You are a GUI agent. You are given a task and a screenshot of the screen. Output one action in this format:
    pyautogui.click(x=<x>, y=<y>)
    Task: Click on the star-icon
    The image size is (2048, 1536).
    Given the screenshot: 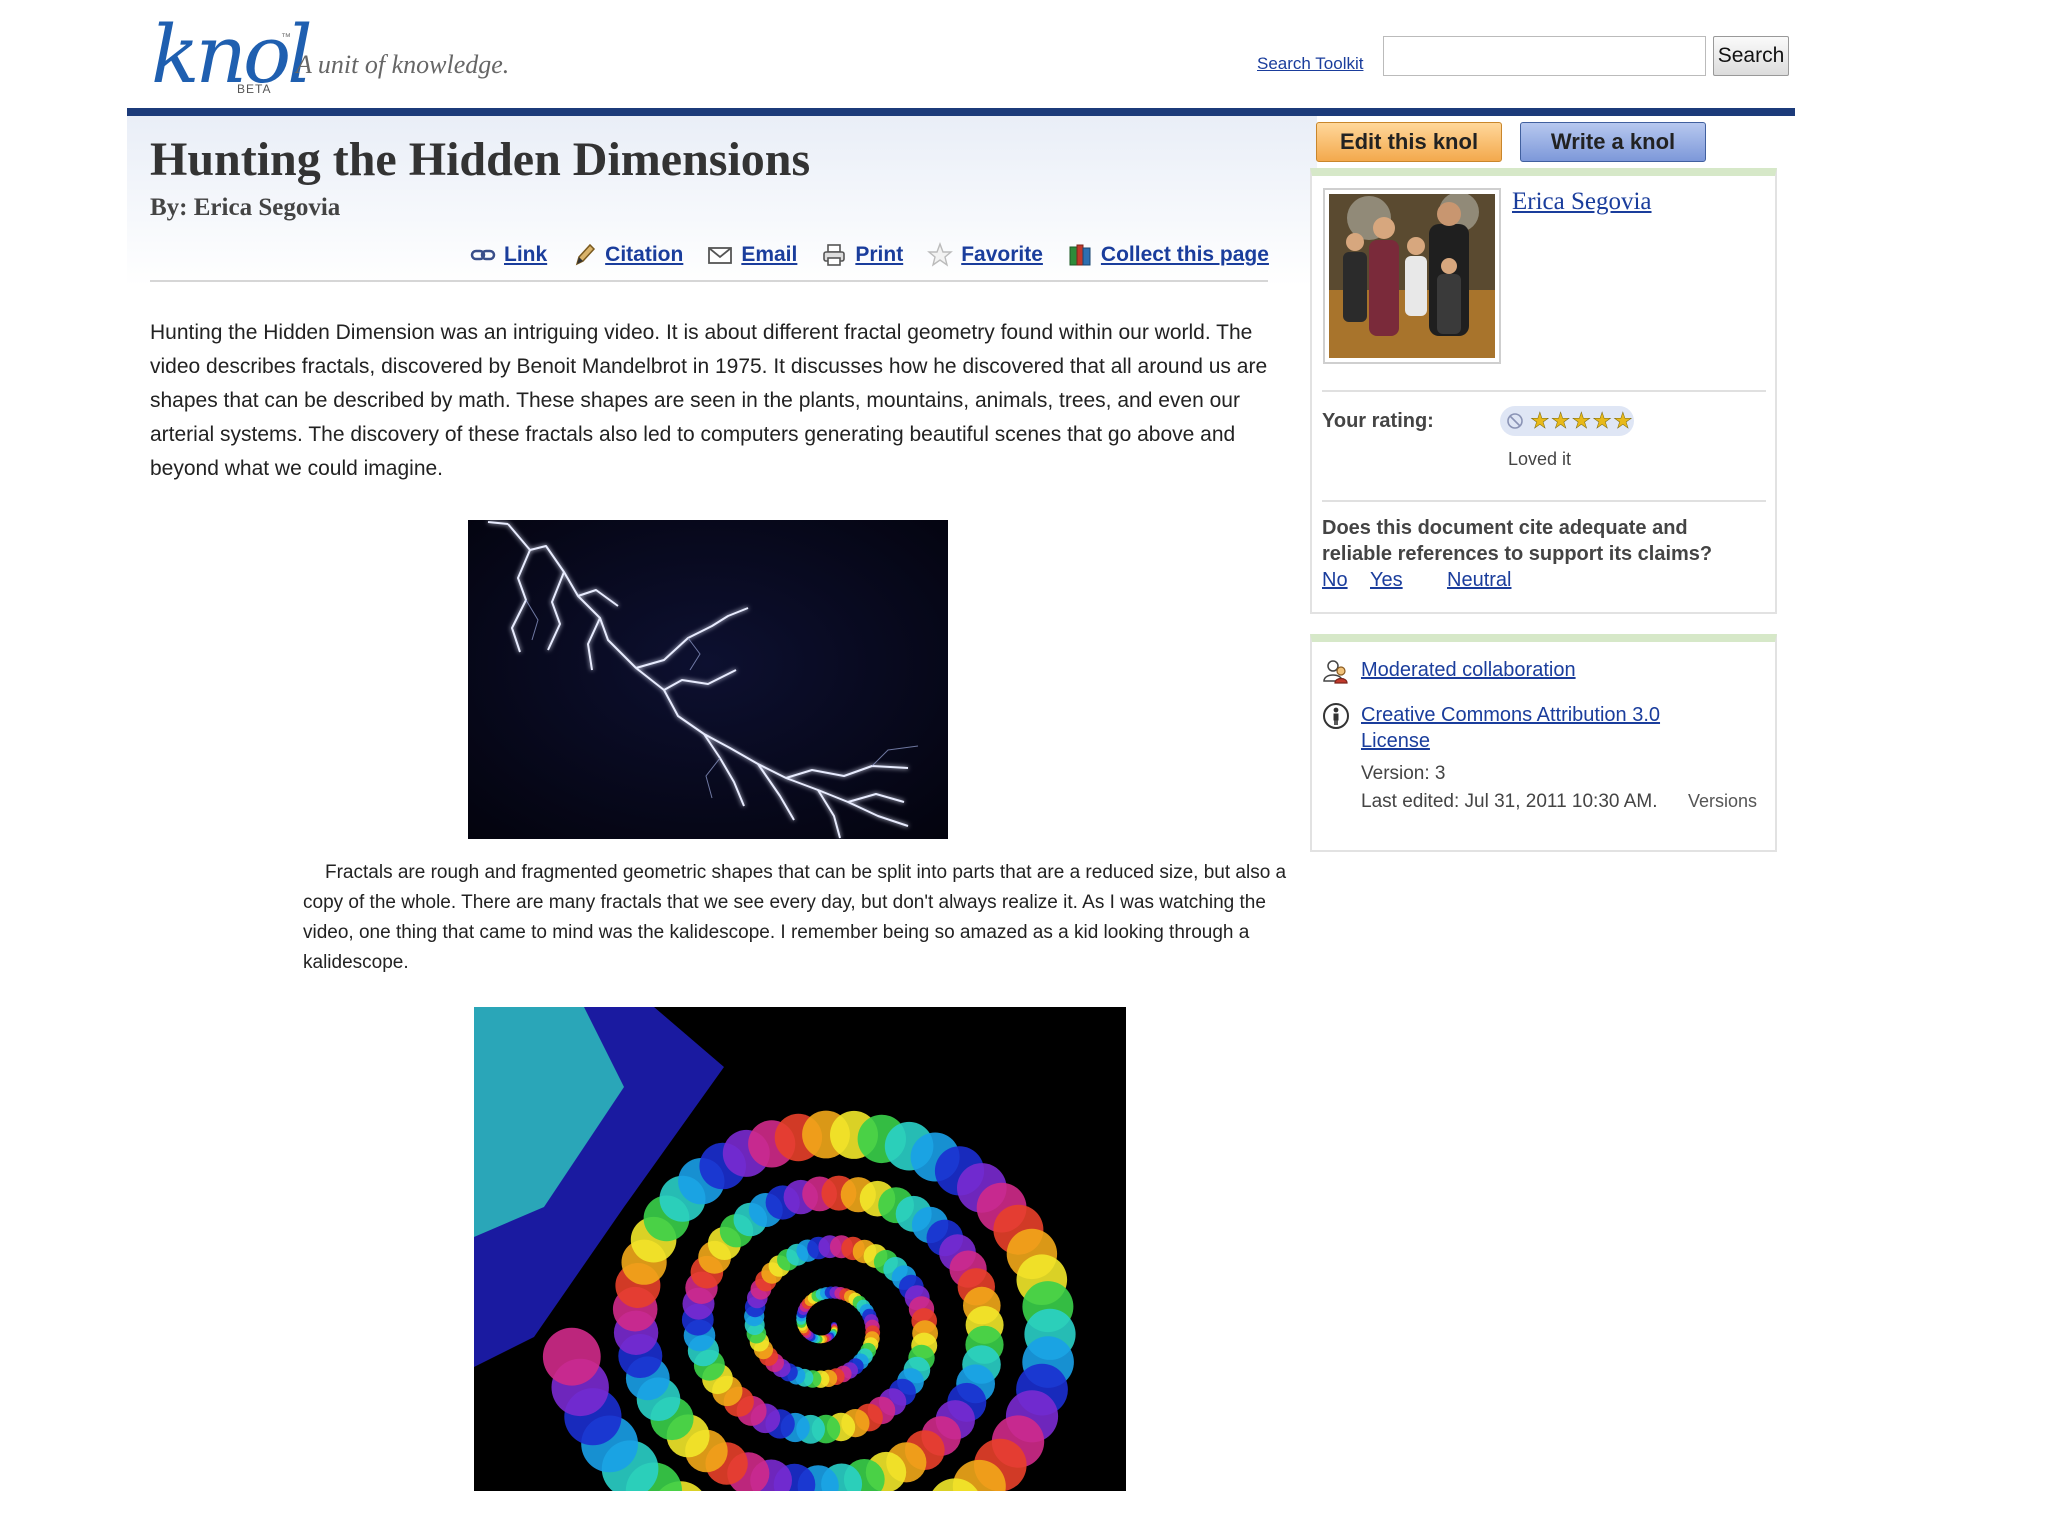 What is the action you would take?
    pyautogui.click(x=940, y=254)
    